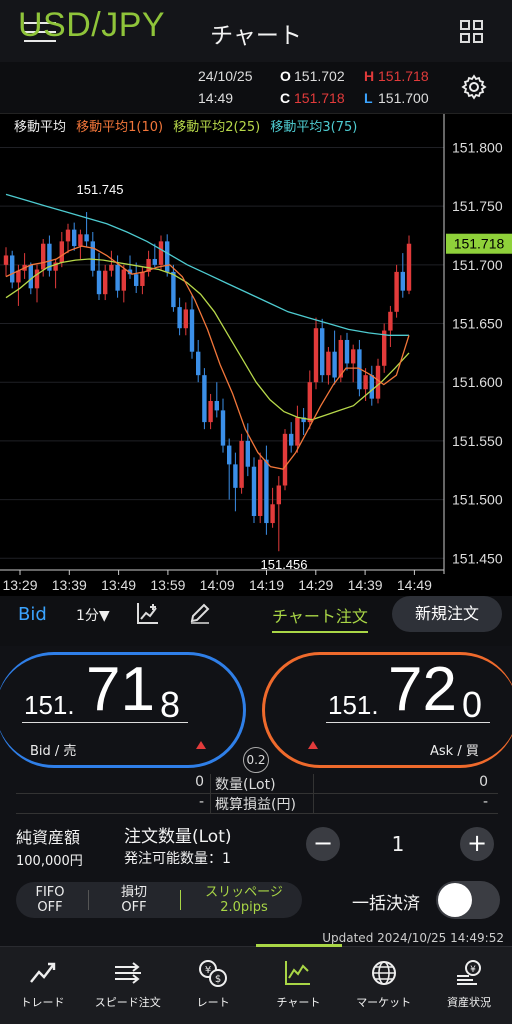  What do you see at coordinates (472, 32) in the screenshot?
I see `grid-layout-icon` at bounding box center [472, 32].